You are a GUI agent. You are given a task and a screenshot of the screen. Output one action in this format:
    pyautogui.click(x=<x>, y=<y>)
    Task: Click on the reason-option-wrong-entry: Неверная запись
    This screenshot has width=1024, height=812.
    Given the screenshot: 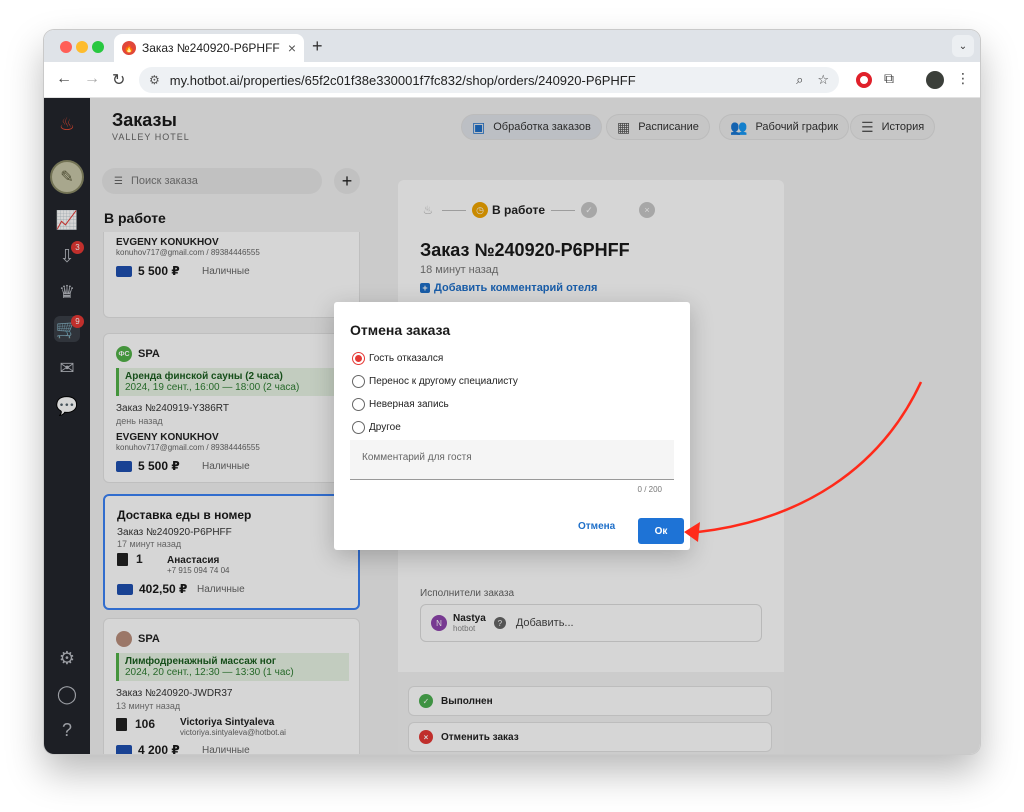 What is the action you would take?
    pyautogui.click(x=400, y=404)
    